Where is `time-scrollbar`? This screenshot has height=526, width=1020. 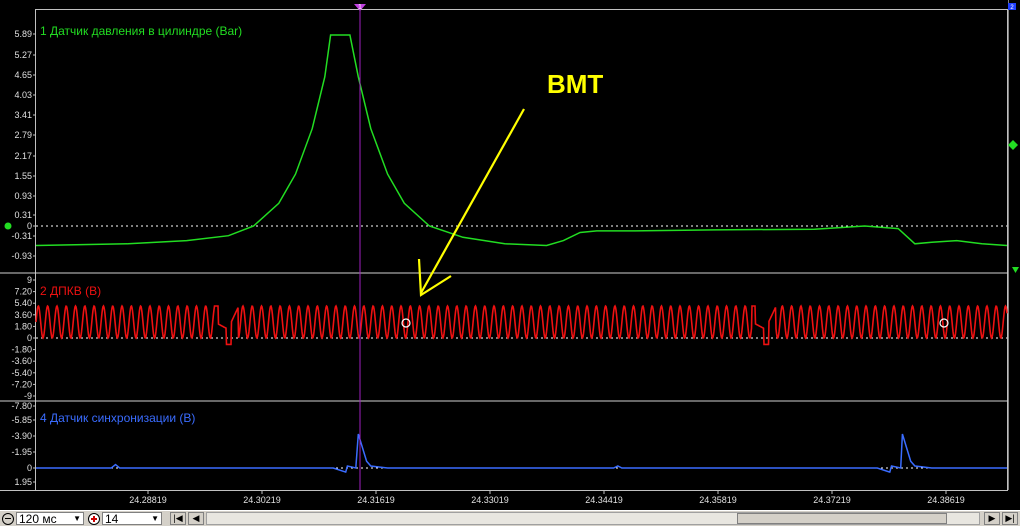 time-scrollbar is located at coordinates (593, 518).